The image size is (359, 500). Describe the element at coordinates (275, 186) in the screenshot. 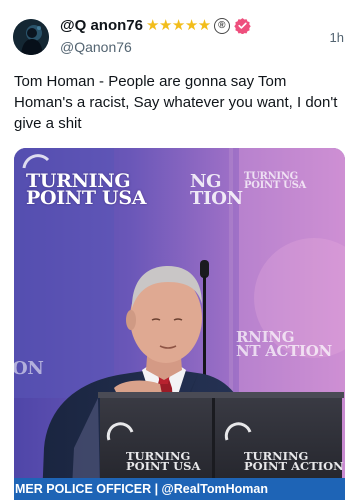

I see `backdrop-sign-right-line2: POINT USA` at that location.